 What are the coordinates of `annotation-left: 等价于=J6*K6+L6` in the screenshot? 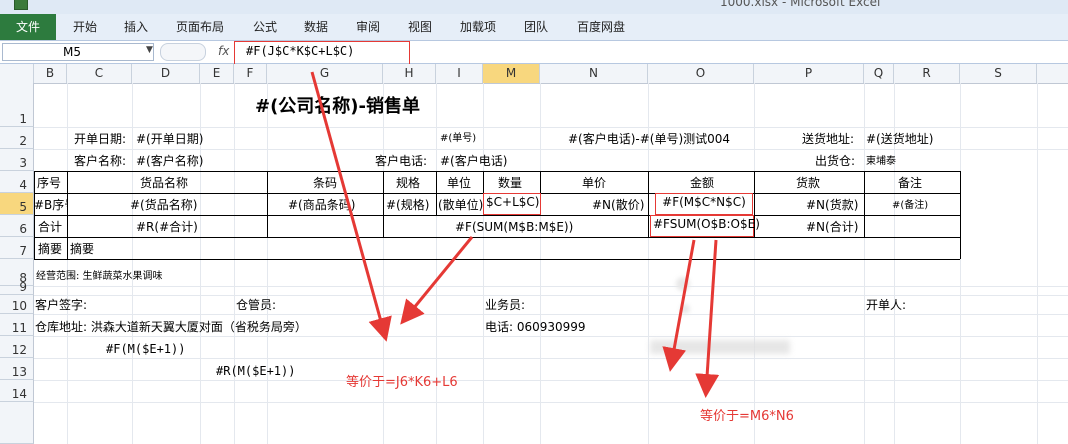 It's located at (402, 382).